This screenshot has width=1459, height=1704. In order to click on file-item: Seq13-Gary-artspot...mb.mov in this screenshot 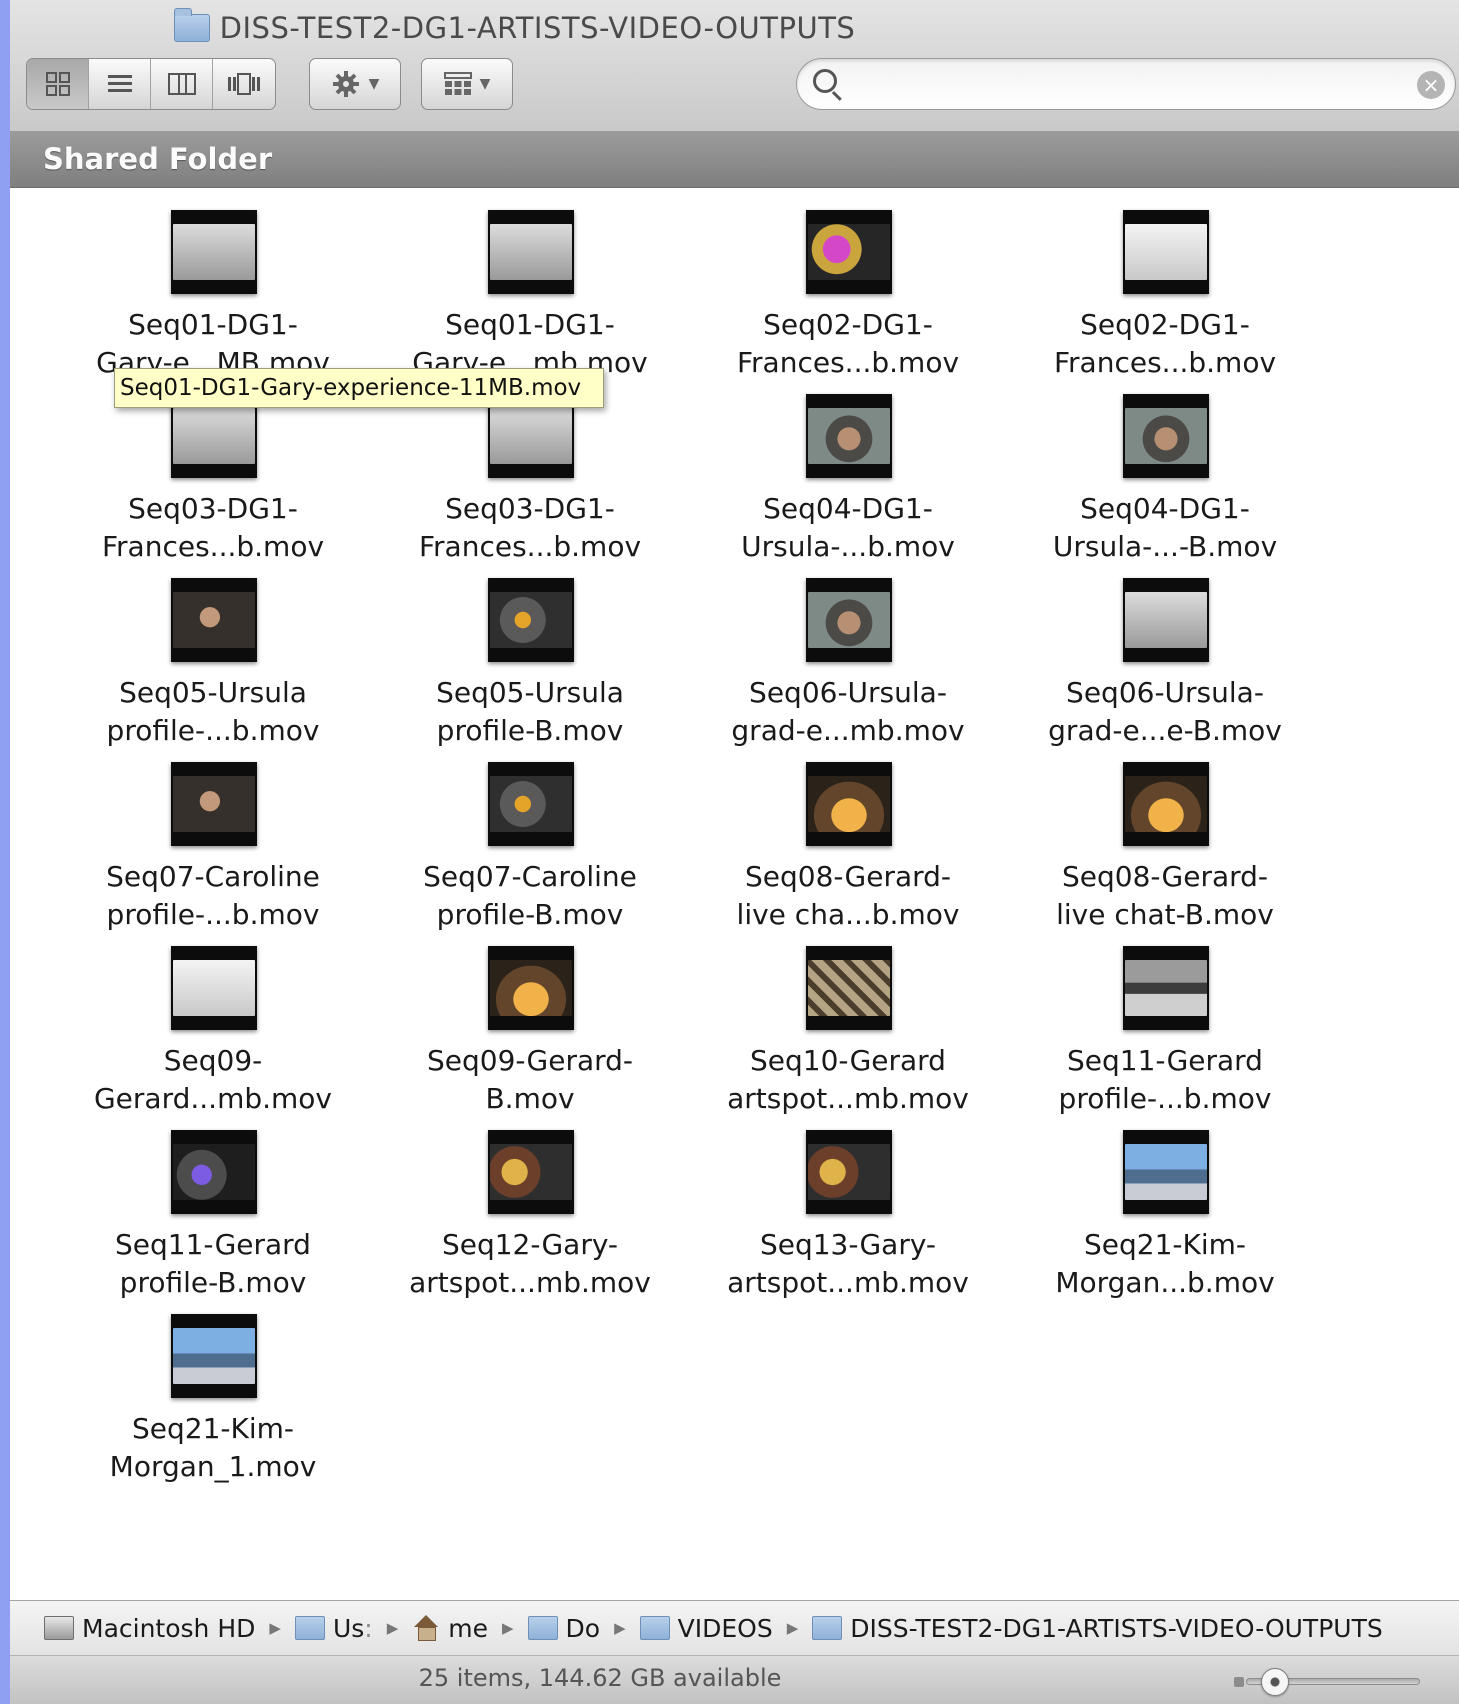, I will do `click(848, 1203)`.